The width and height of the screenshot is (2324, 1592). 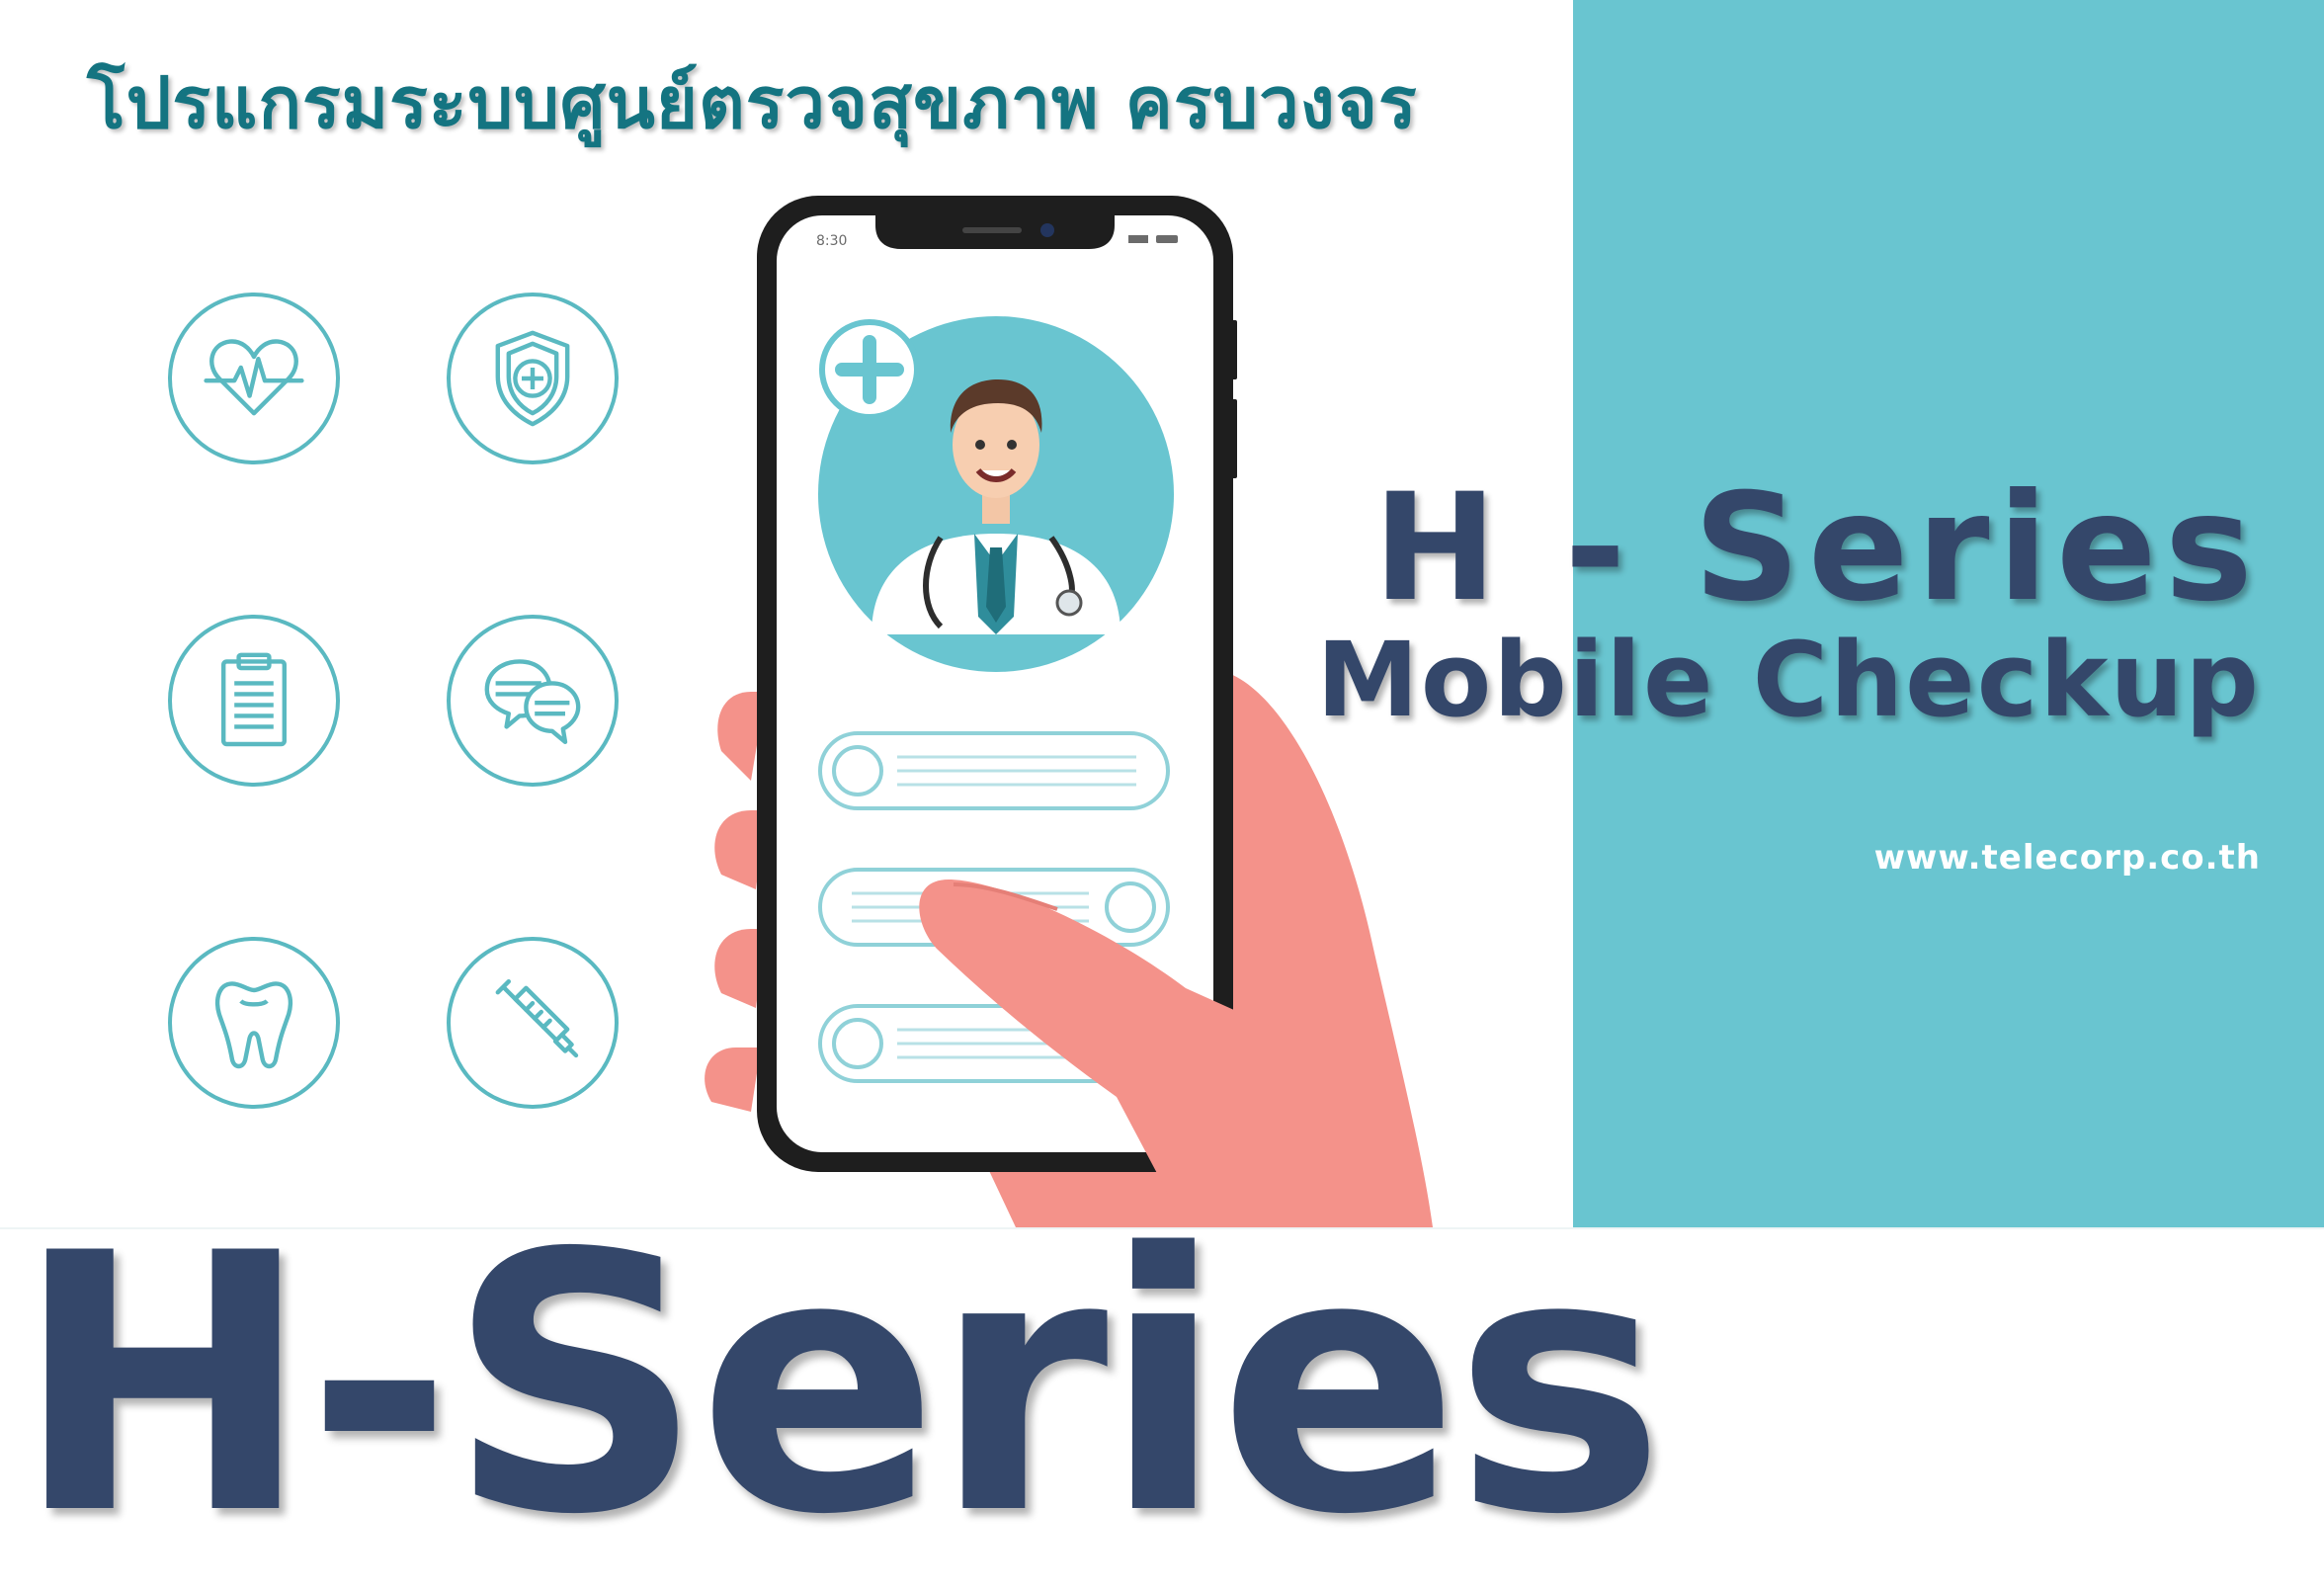 What do you see at coordinates (1816, 548) in the screenshot?
I see `product-series-title: H - Series` at bounding box center [1816, 548].